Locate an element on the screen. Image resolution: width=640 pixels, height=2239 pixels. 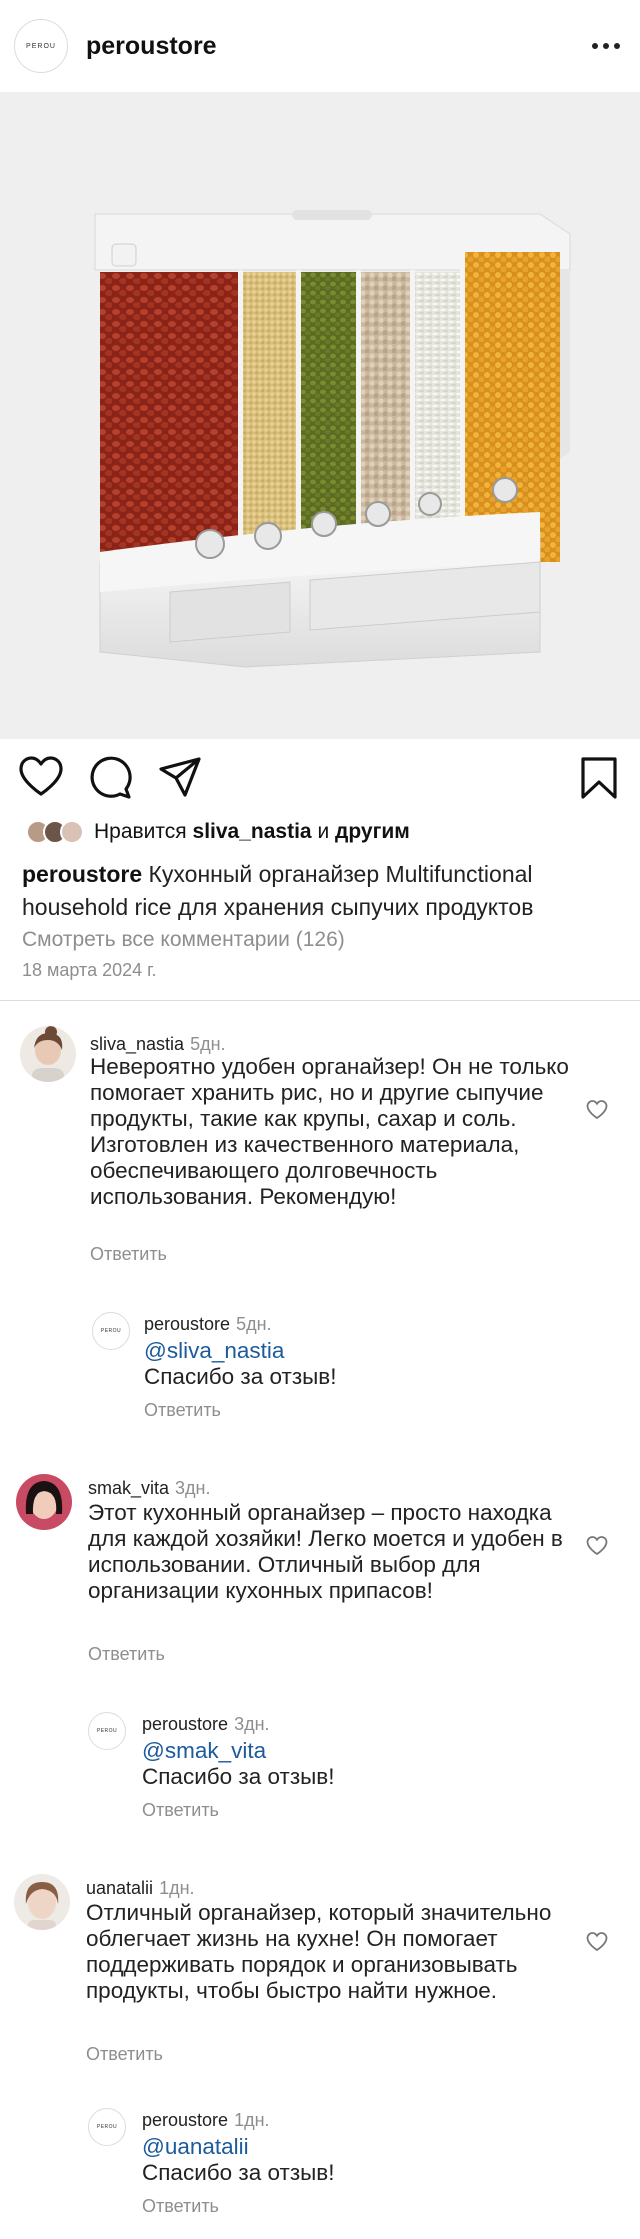
likes-and: и is located at coordinates (323, 831).